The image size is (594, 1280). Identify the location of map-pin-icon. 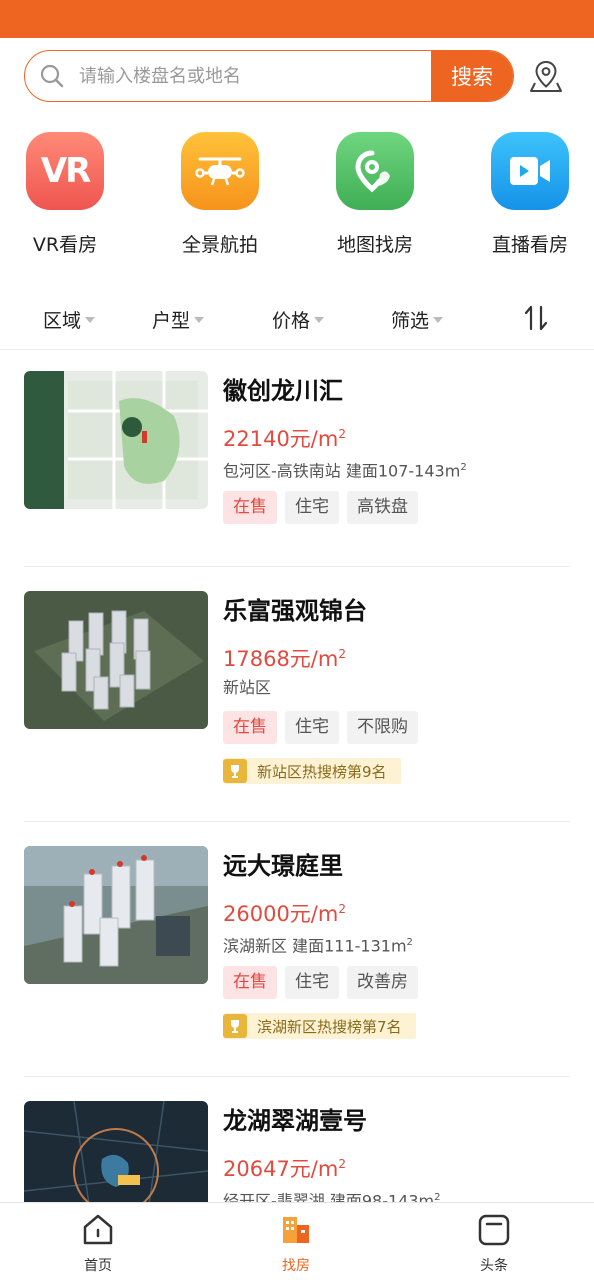
(375, 171).